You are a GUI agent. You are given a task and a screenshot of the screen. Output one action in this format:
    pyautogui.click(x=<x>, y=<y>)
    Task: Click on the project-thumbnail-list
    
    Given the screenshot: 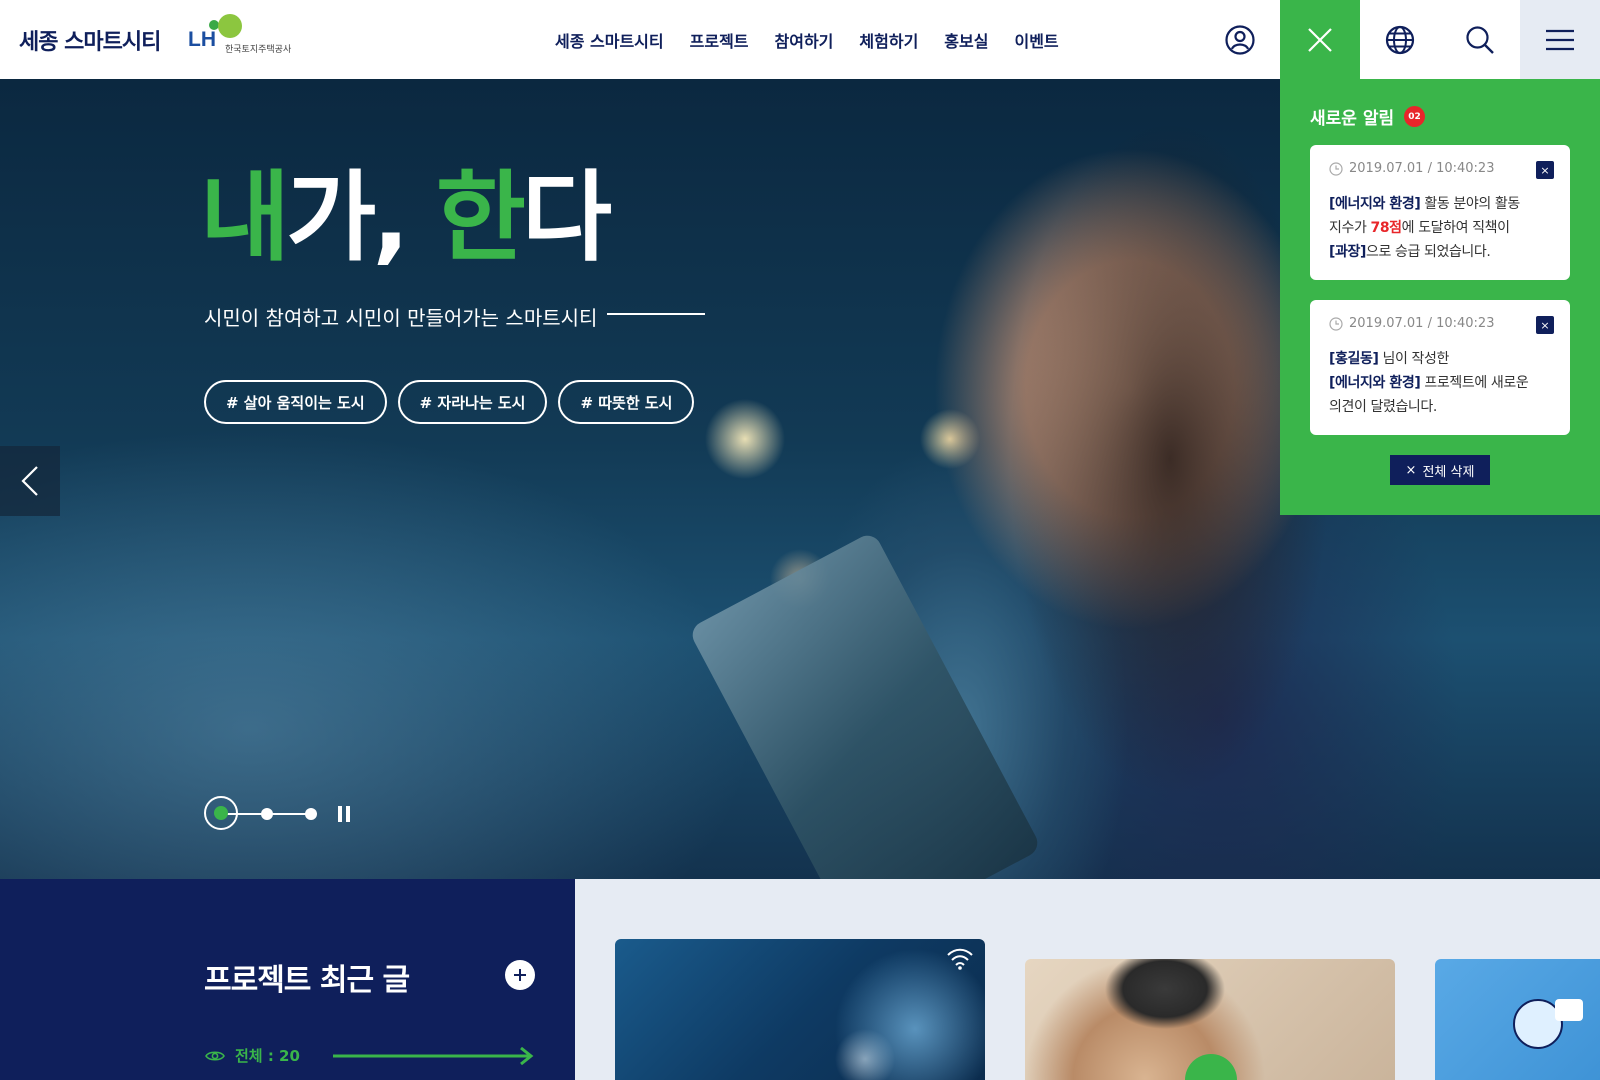 What is the action you would take?
    pyautogui.click(x=1087, y=979)
    